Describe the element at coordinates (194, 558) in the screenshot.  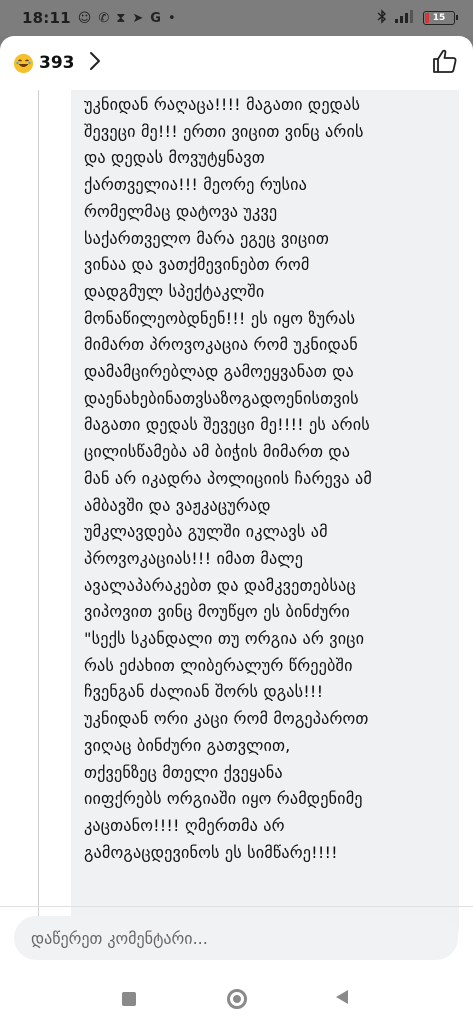
I see `comment-line: პროვოკაციას!!! იმათ მალე` at that location.